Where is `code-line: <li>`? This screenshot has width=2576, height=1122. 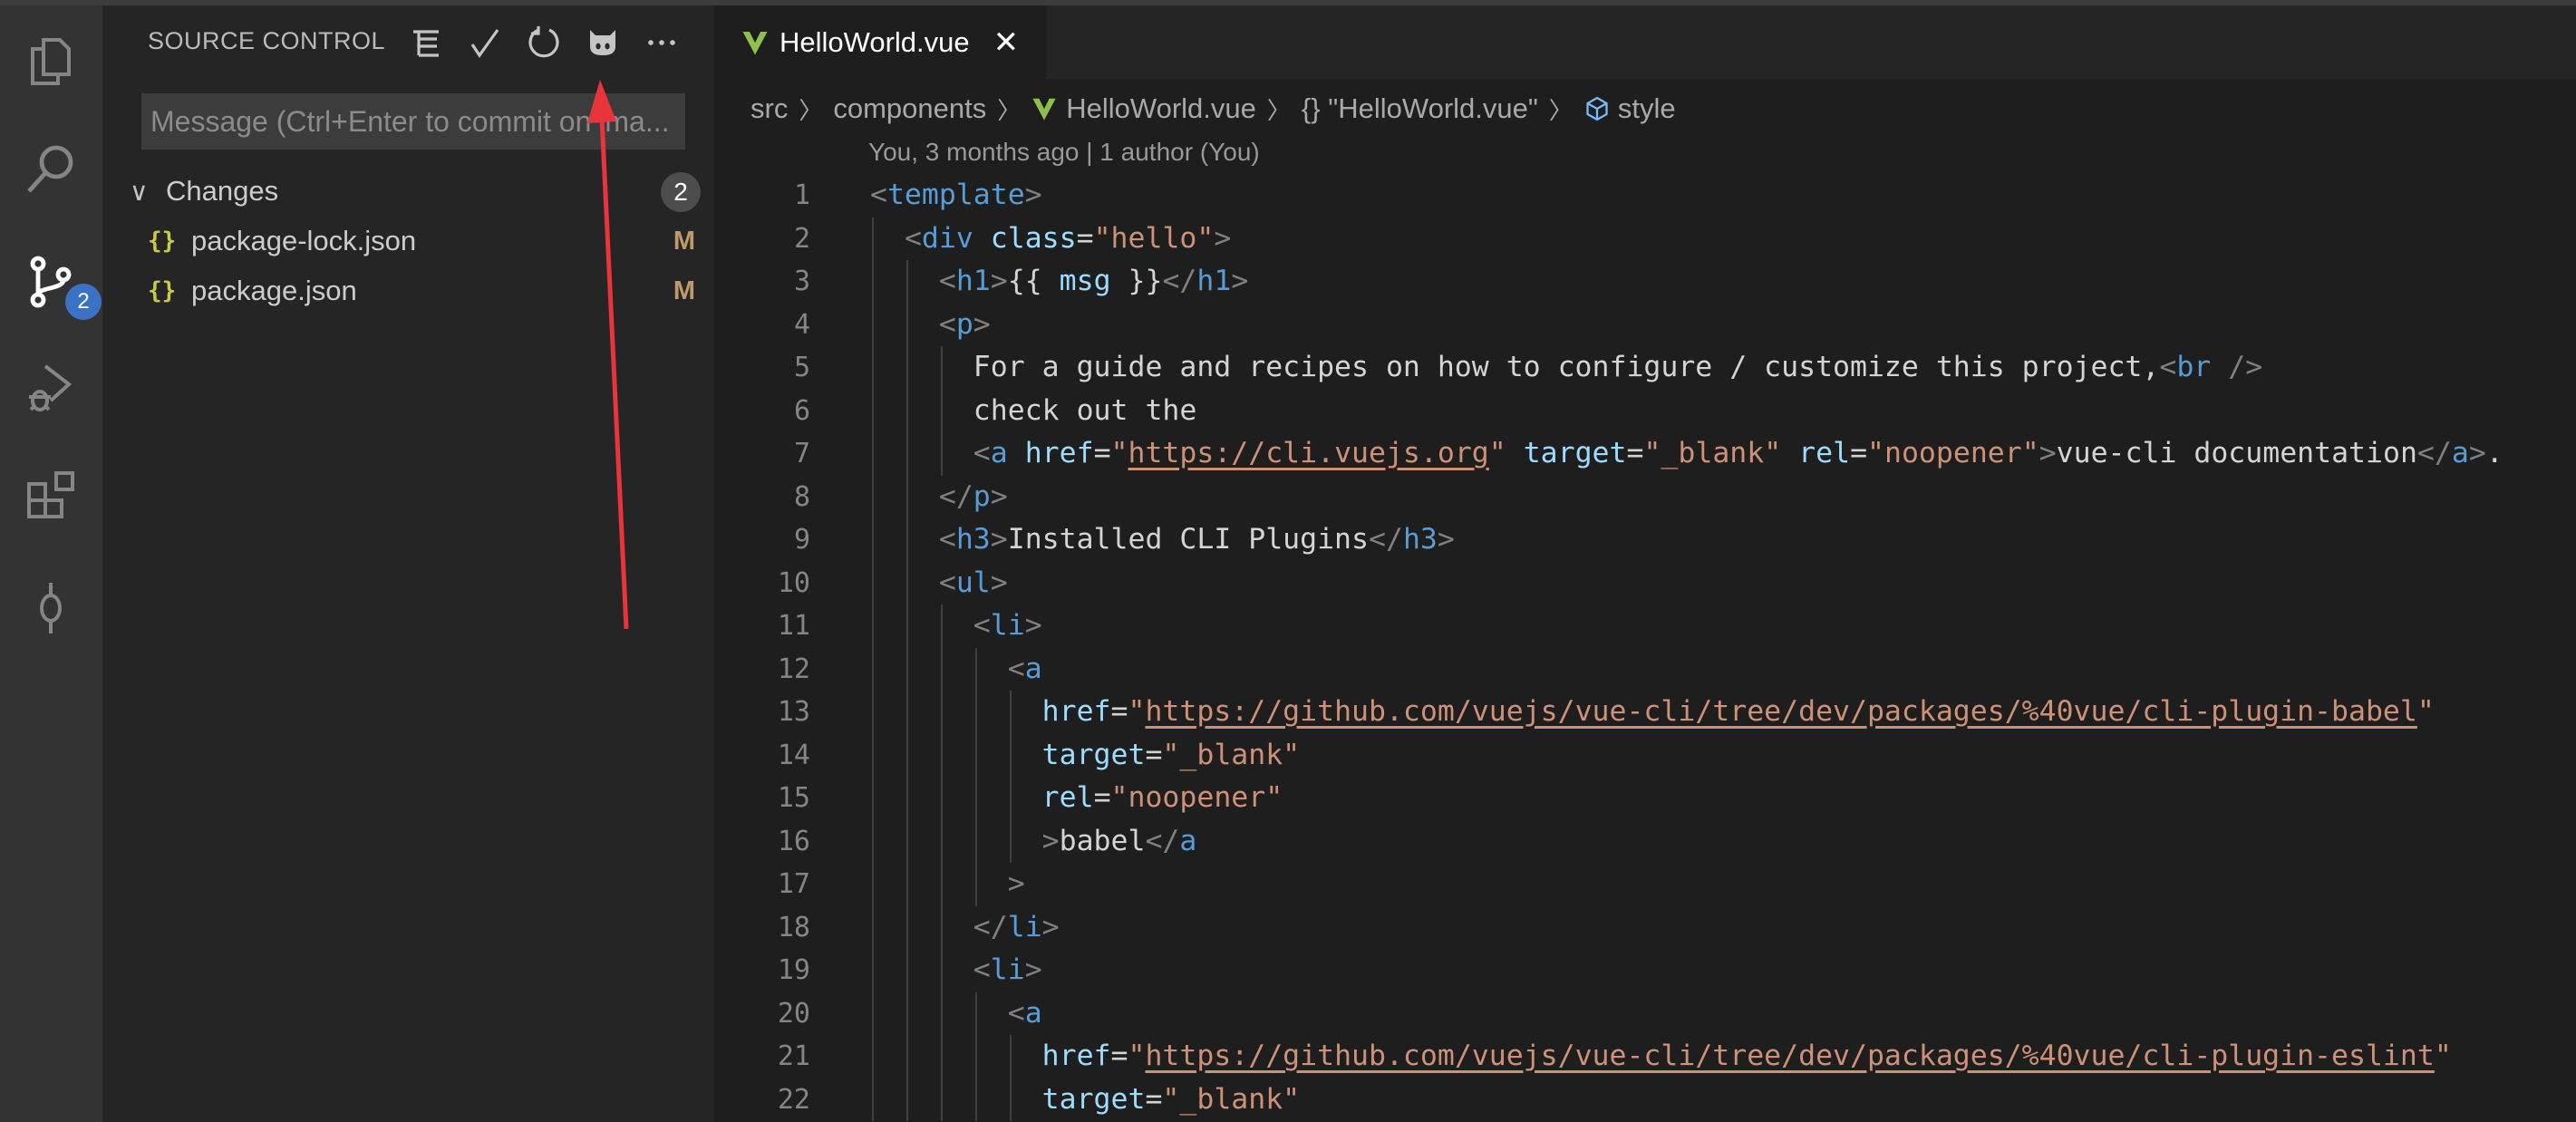 code-line: <li> is located at coordinates (956, 626).